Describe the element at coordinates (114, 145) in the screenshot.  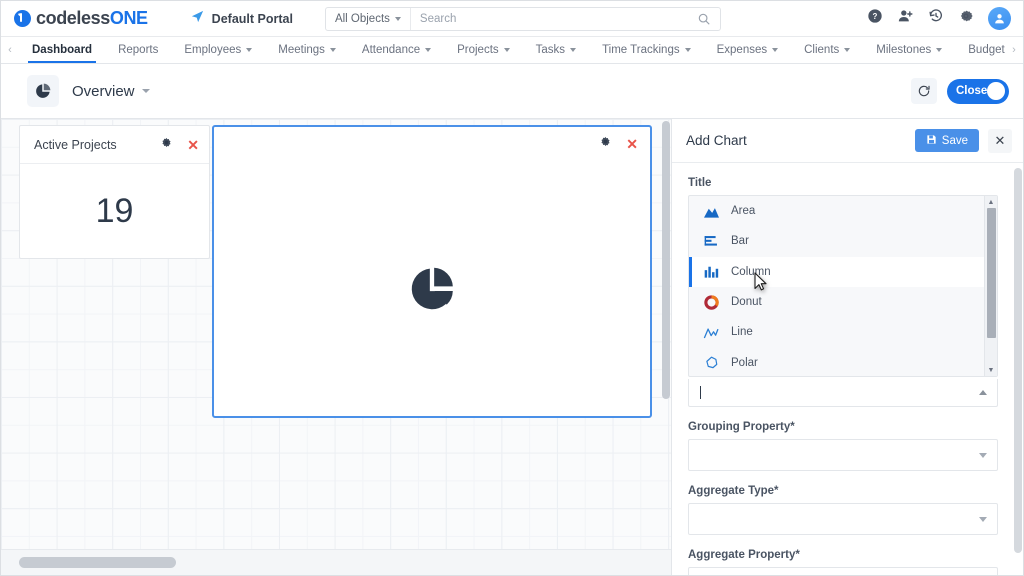
I see `widget-header: Active Projects ✕` at that location.